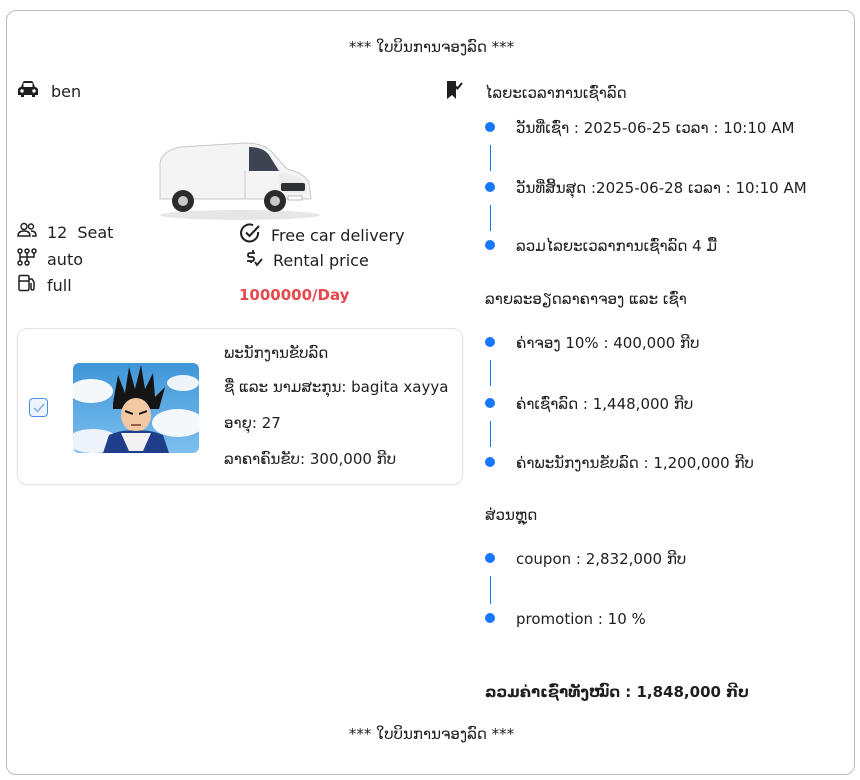 This screenshot has height=780, width=860. Describe the element at coordinates (253, 260) in the screenshot. I see `price-tag-icon` at that location.